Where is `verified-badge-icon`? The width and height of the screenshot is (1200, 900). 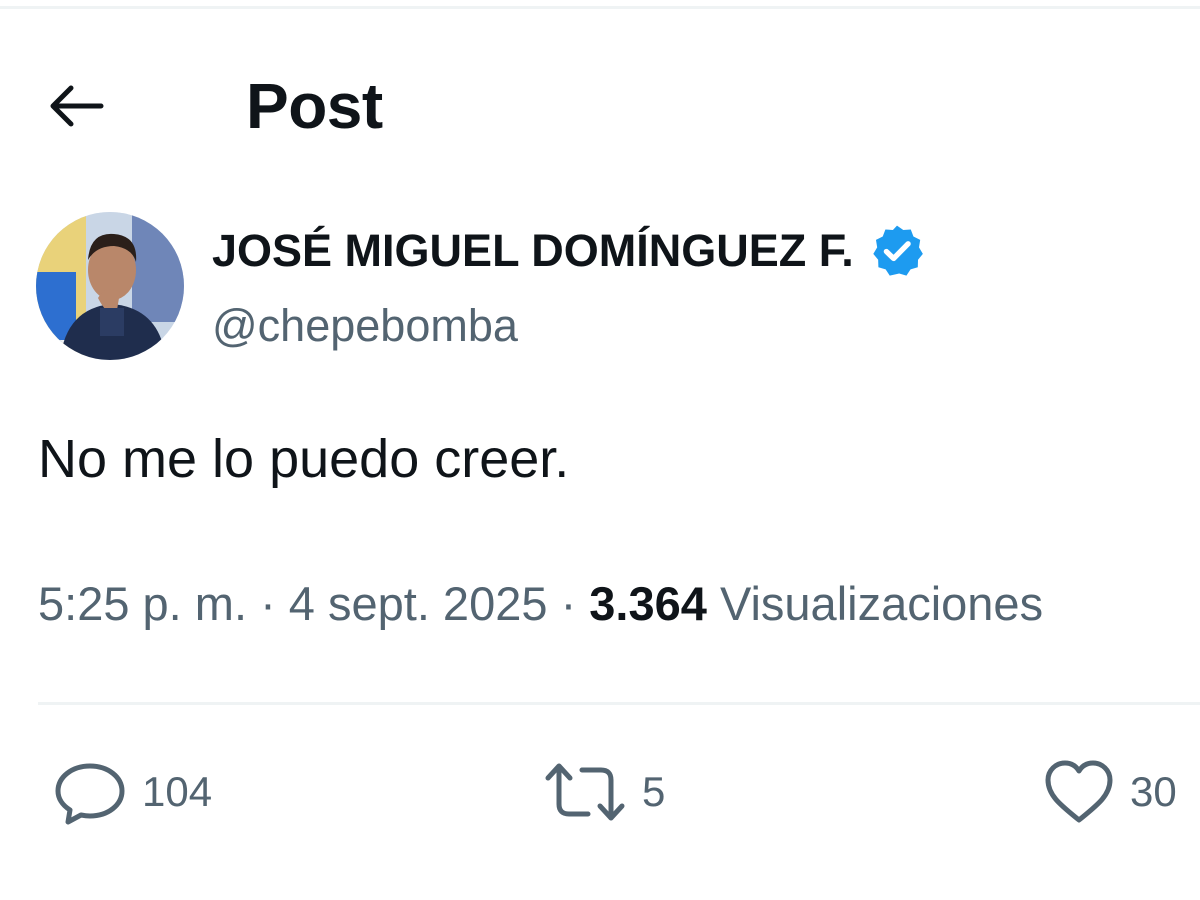
verified-badge-icon is located at coordinates (898, 250).